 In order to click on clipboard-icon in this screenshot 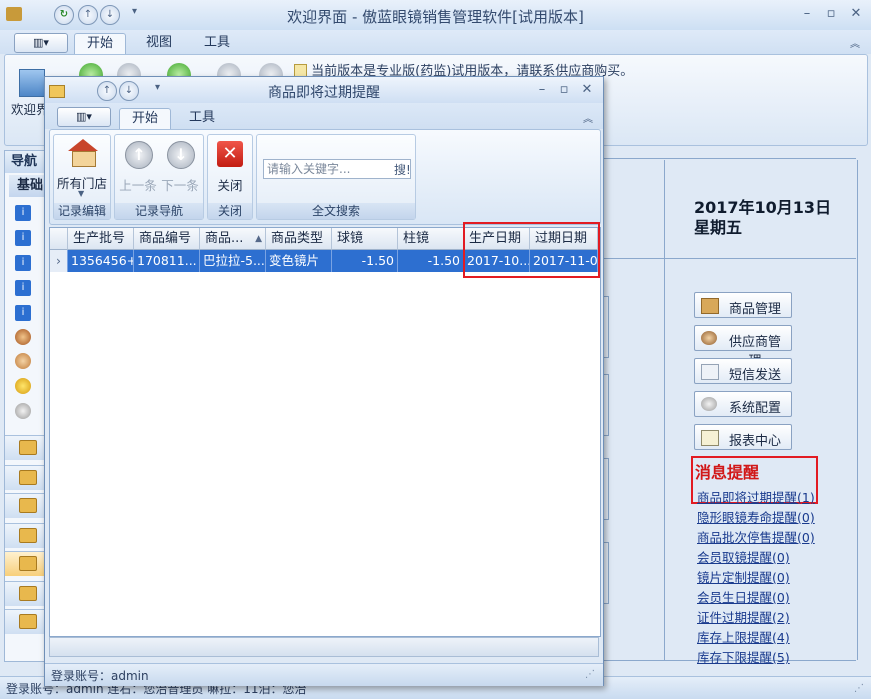, I will do `click(710, 438)`.